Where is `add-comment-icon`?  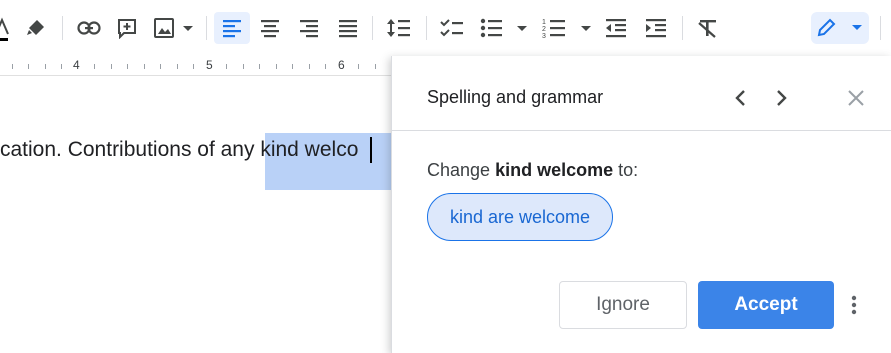
add-comment-icon is located at coordinates (127, 29).